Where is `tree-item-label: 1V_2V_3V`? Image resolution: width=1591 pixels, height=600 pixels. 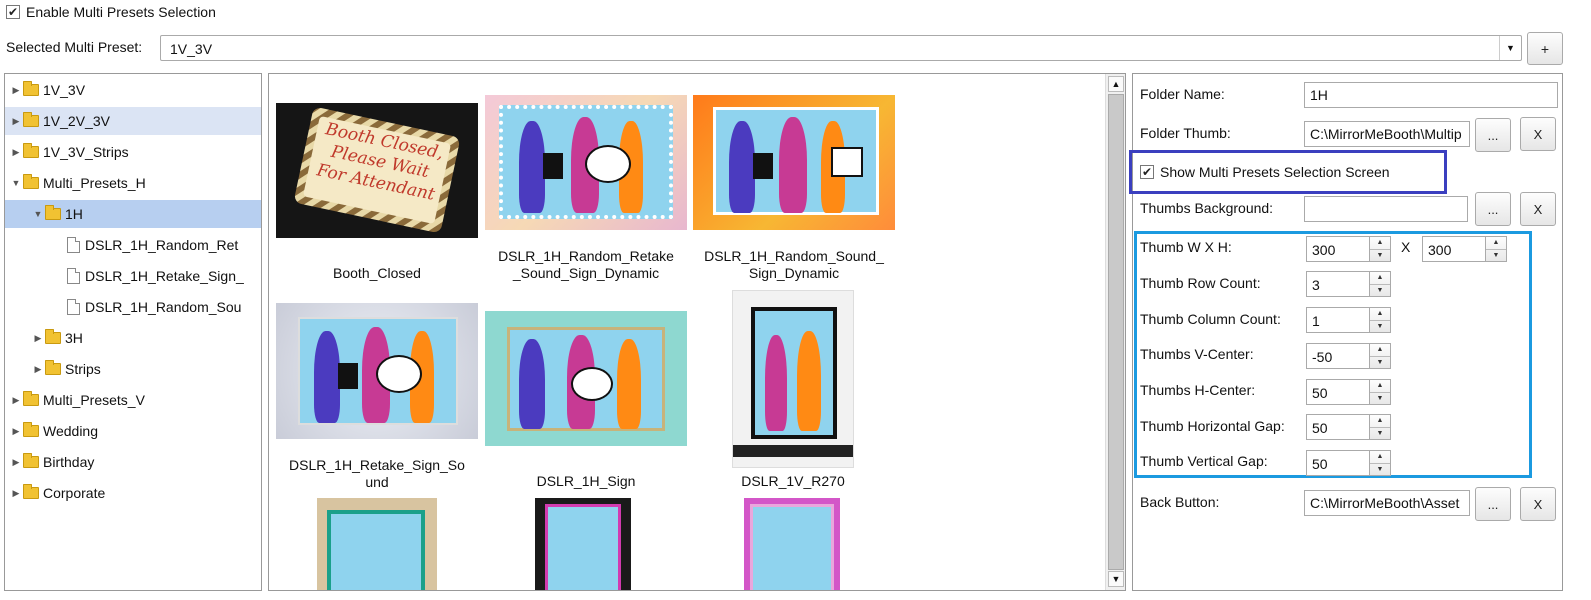
tree-item-label: 1V_2V_3V is located at coordinates (76, 121).